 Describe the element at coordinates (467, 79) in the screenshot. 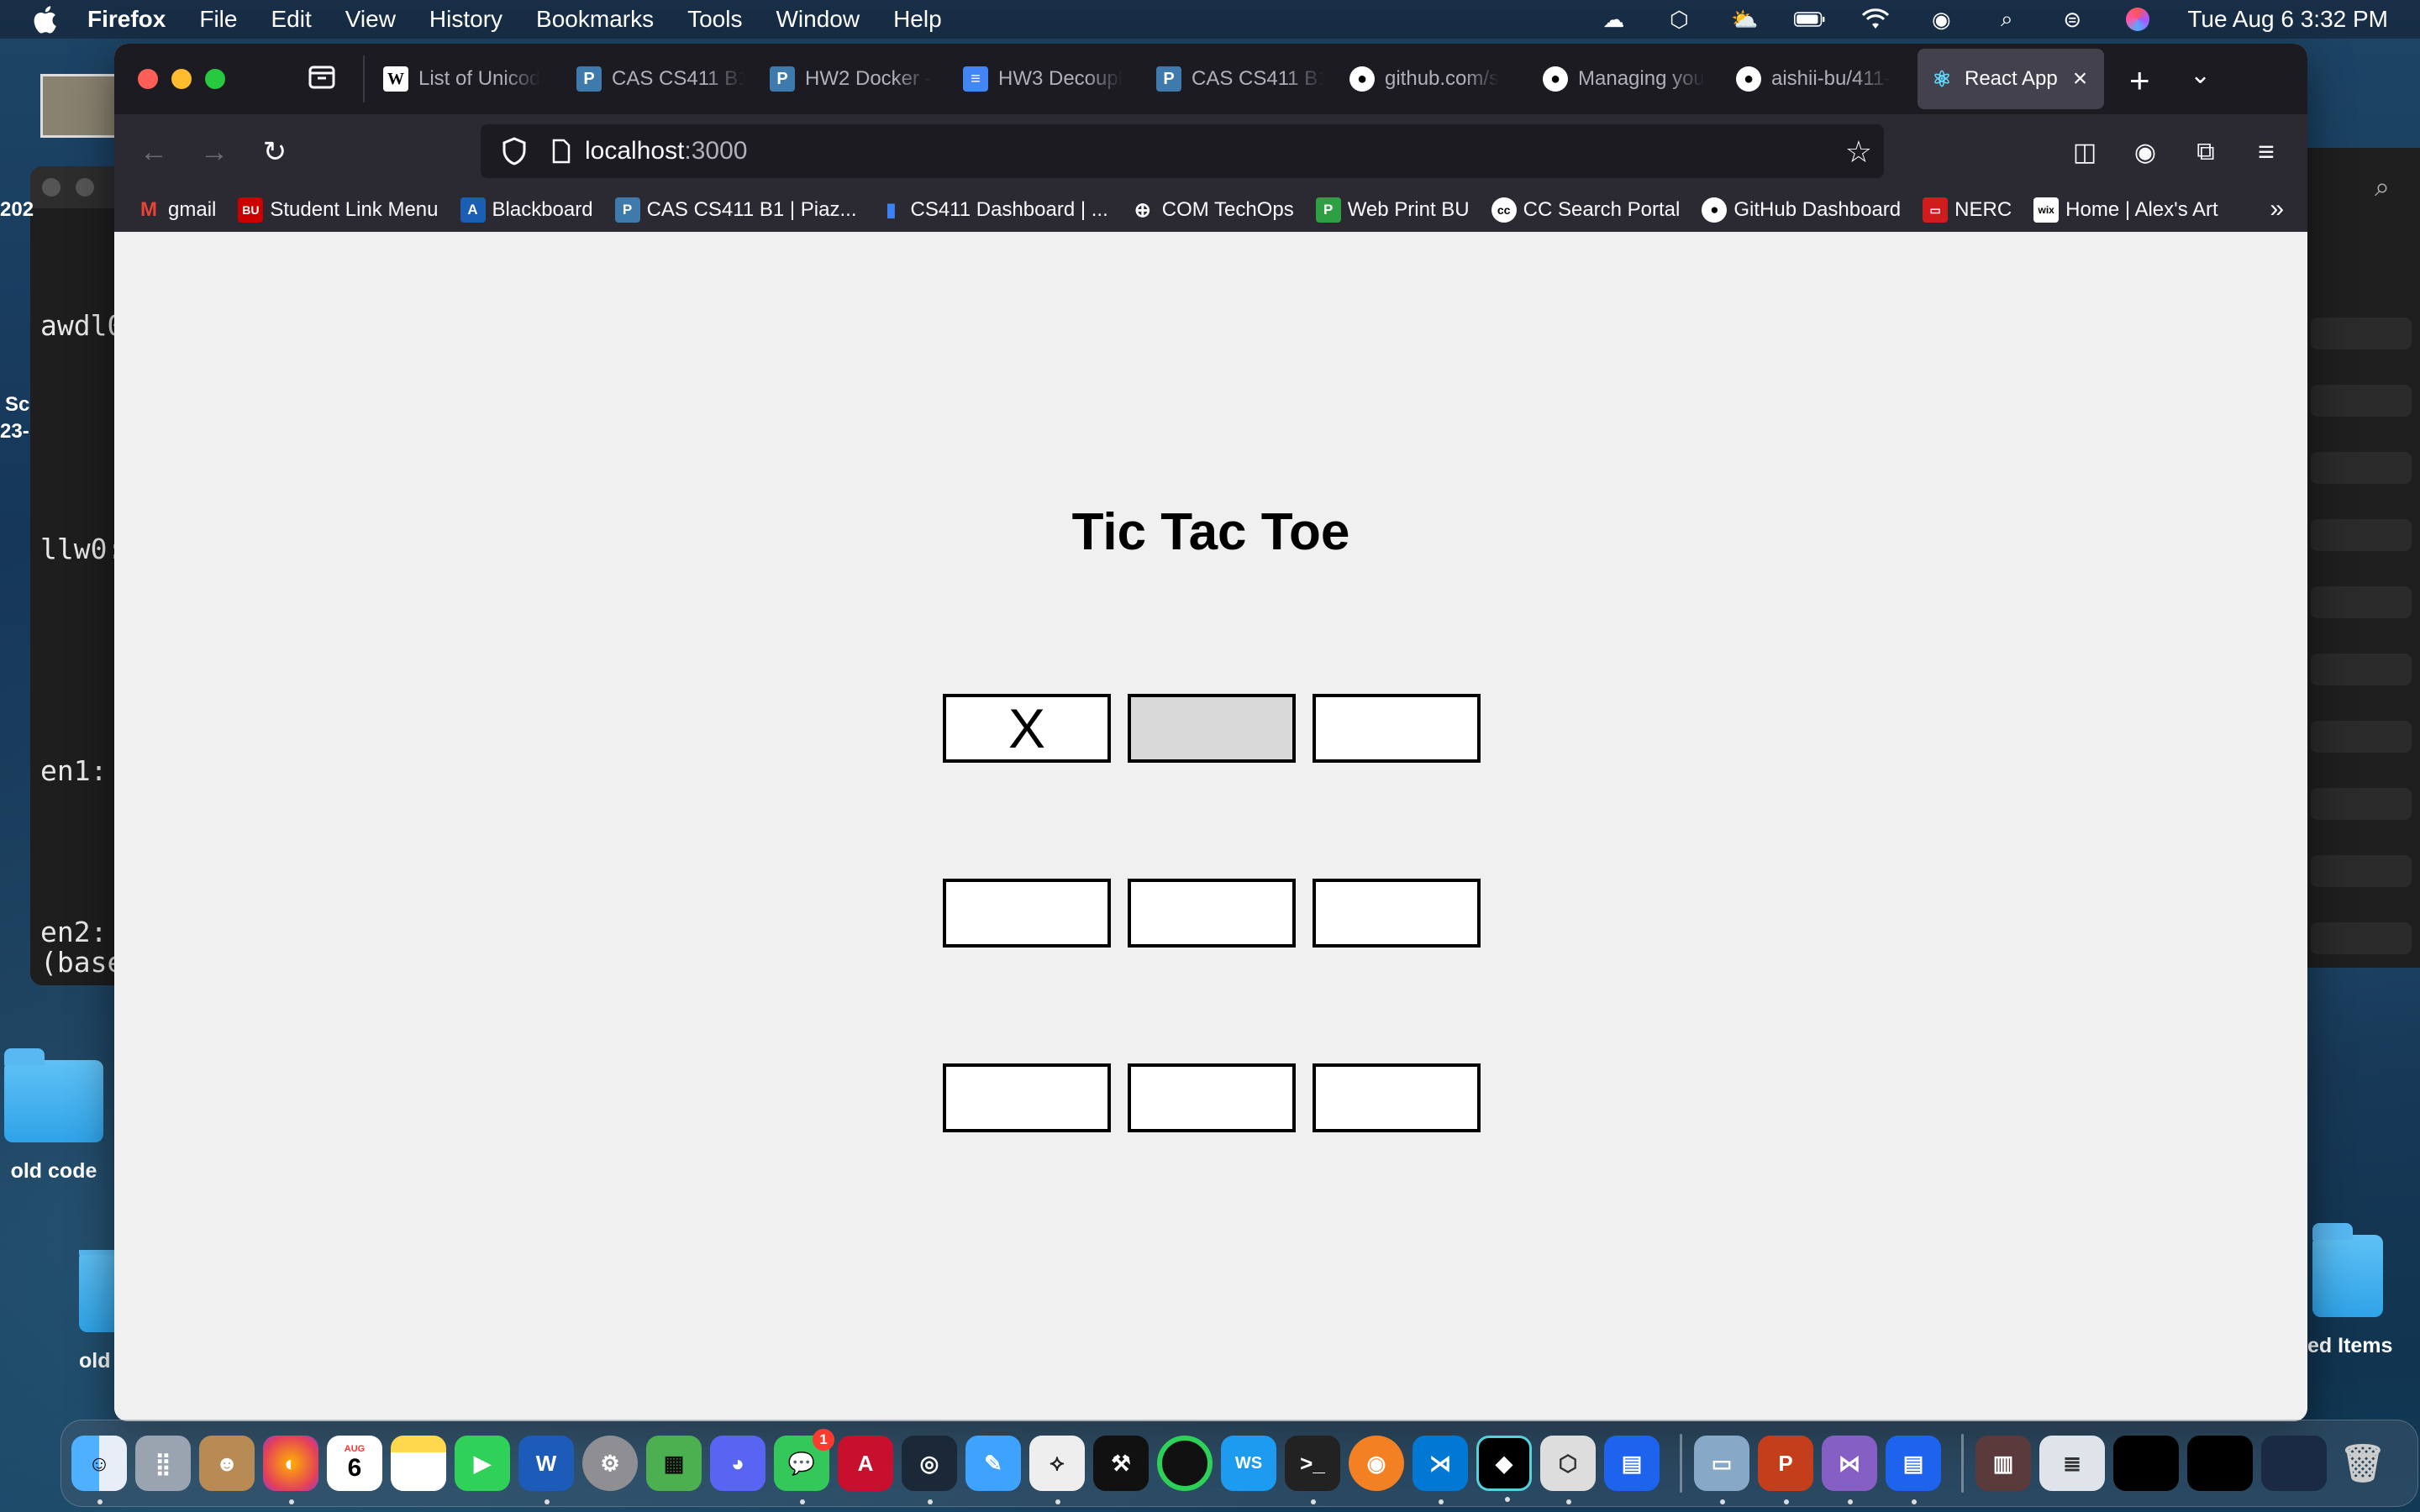

I see `tab-list-of-unicode: W List of Unicod` at that location.